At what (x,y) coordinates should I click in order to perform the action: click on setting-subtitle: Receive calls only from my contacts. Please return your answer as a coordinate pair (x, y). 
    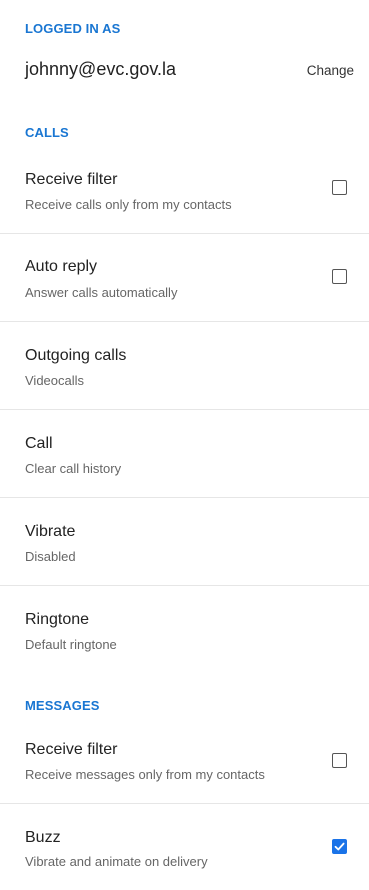
    Looking at the image, I should click on (128, 204).